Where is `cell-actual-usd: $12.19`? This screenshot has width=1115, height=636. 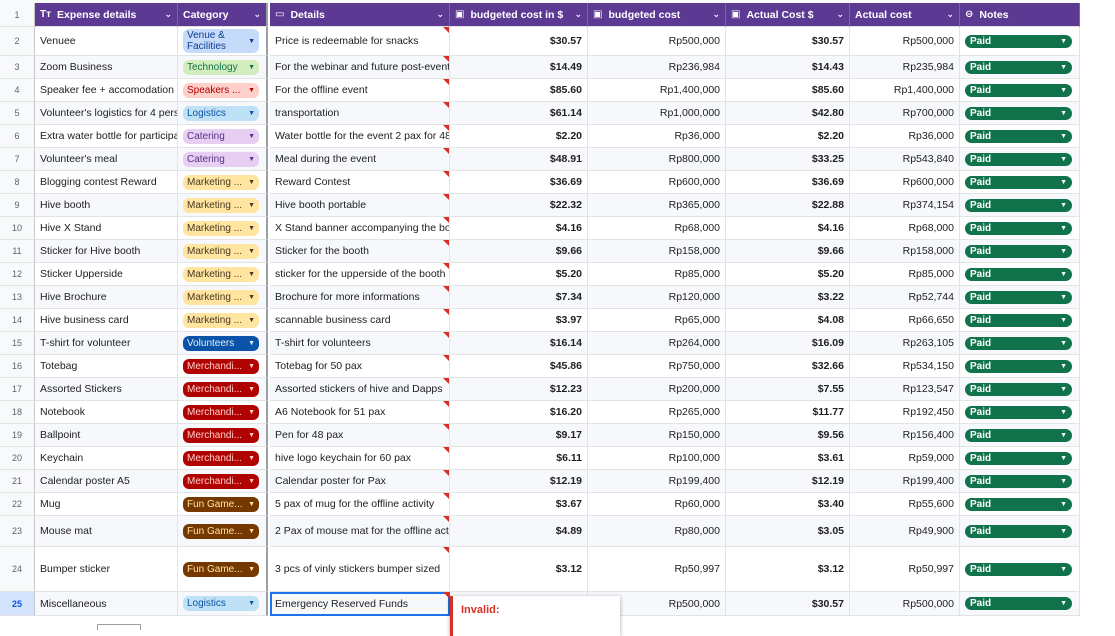
cell-actual-usd: $12.19 is located at coordinates (788, 481).